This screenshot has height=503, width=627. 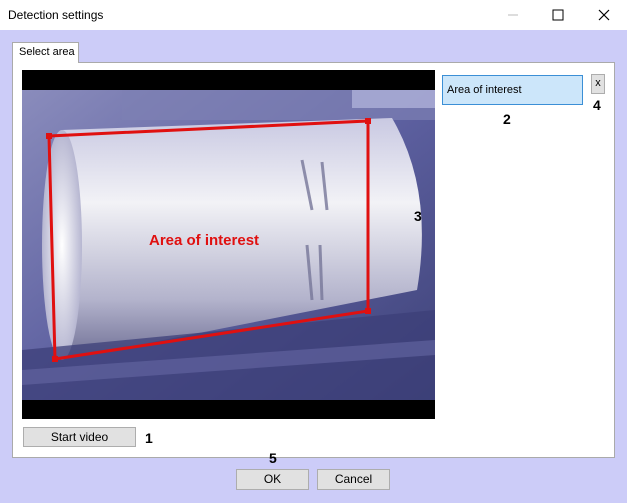 I want to click on minimize-button, so click(x=513, y=15).